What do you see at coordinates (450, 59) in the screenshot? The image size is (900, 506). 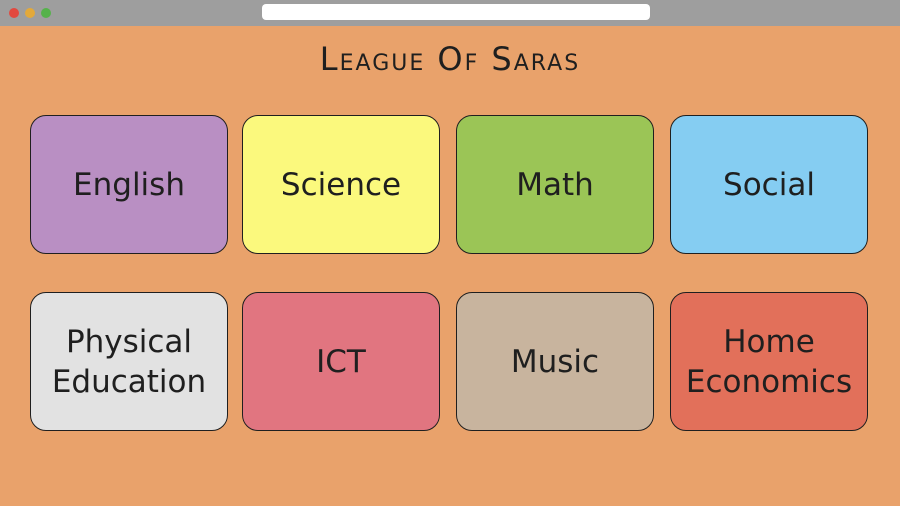 I see `page-title: League Of Saras` at bounding box center [450, 59].